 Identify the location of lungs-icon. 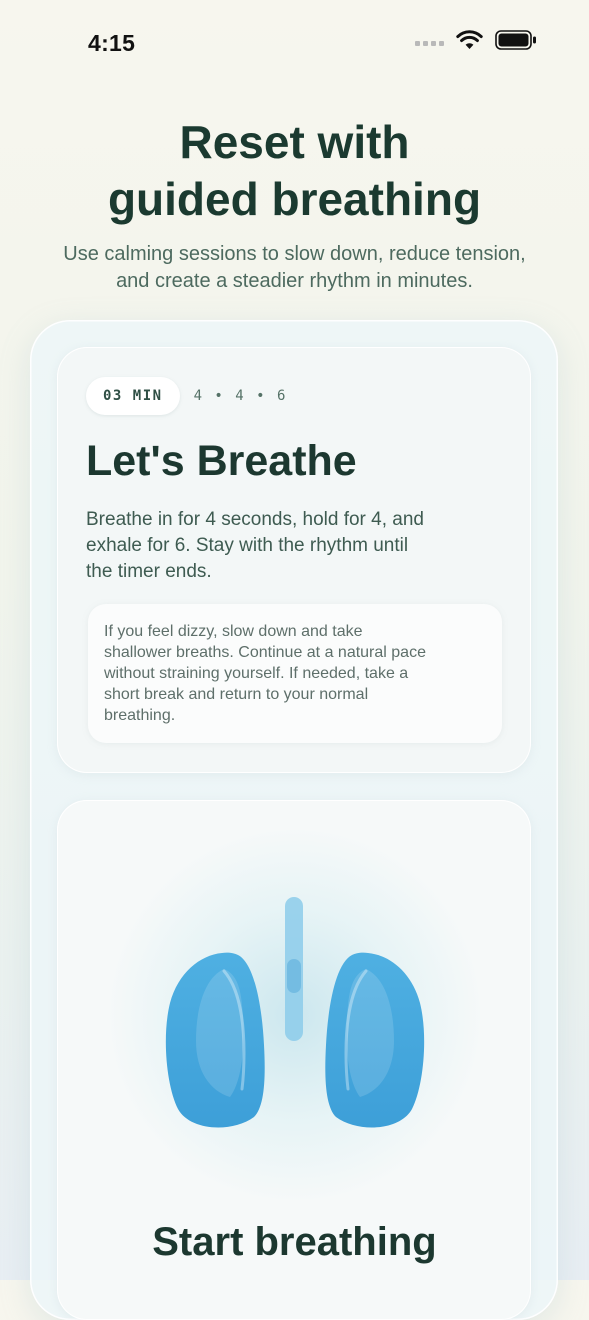
(295, 1012).